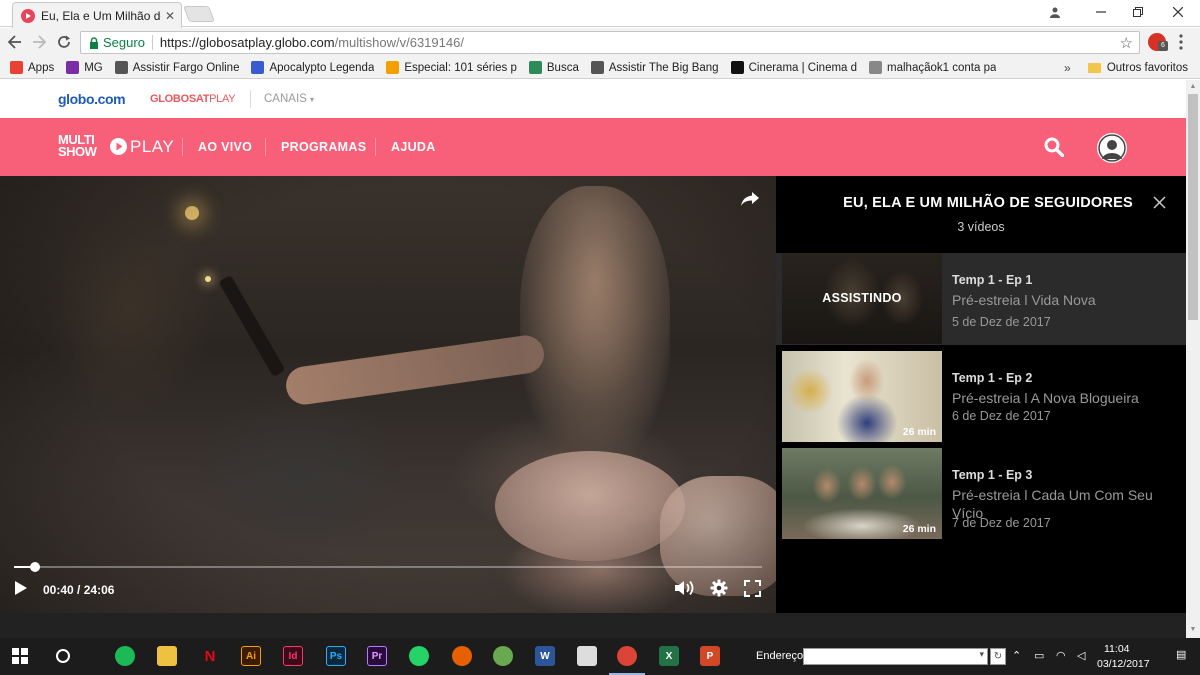  I want to click on share-icon, so click(750, 199).